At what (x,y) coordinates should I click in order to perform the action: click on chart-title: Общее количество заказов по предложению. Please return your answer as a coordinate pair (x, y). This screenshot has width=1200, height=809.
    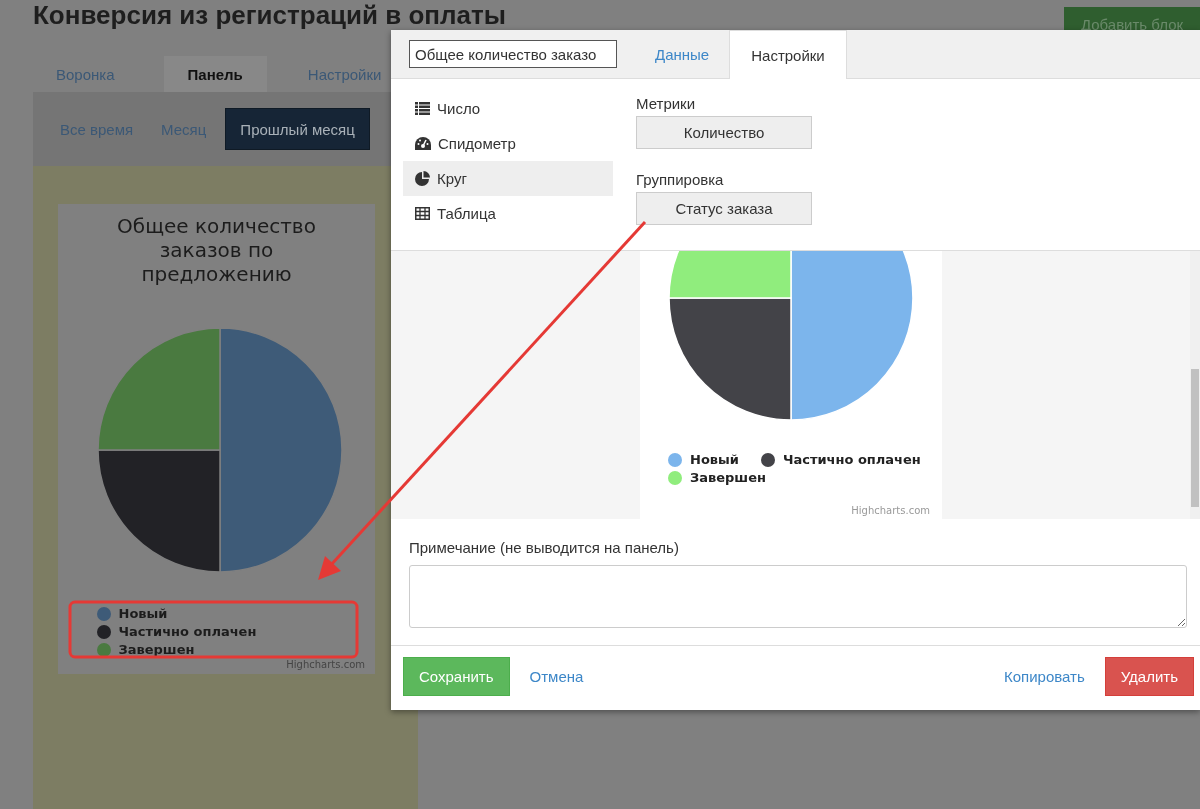
    Looking at the image, I should click on (216, 250).